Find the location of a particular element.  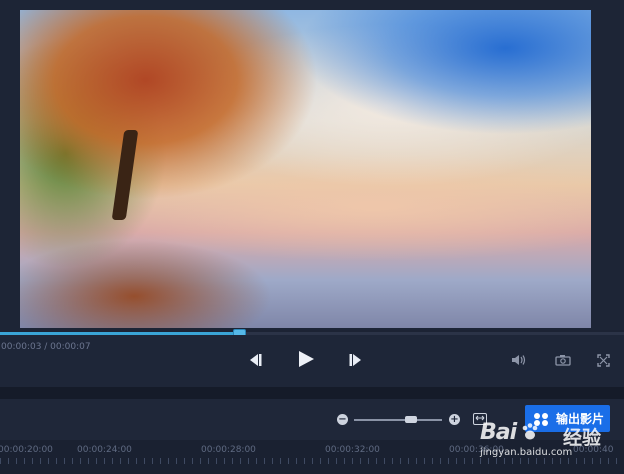

ruler-label: 00:00:40 is located at coordinates (593, 450).